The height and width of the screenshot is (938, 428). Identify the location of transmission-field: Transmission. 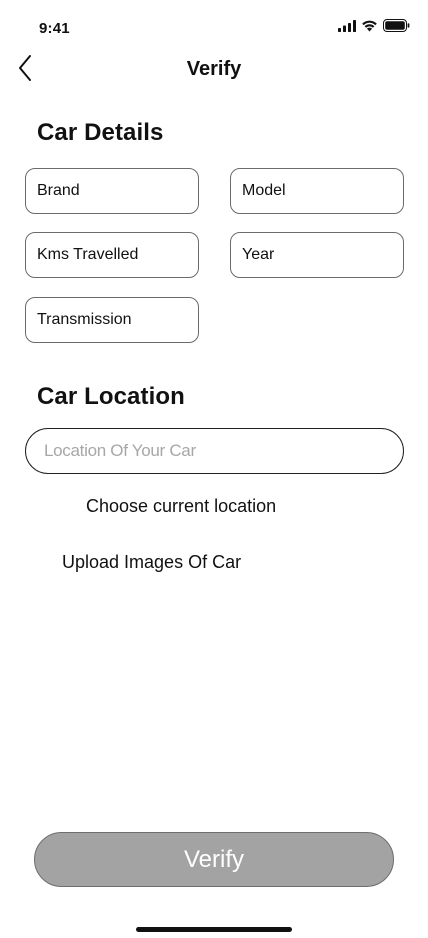
(112, 320).